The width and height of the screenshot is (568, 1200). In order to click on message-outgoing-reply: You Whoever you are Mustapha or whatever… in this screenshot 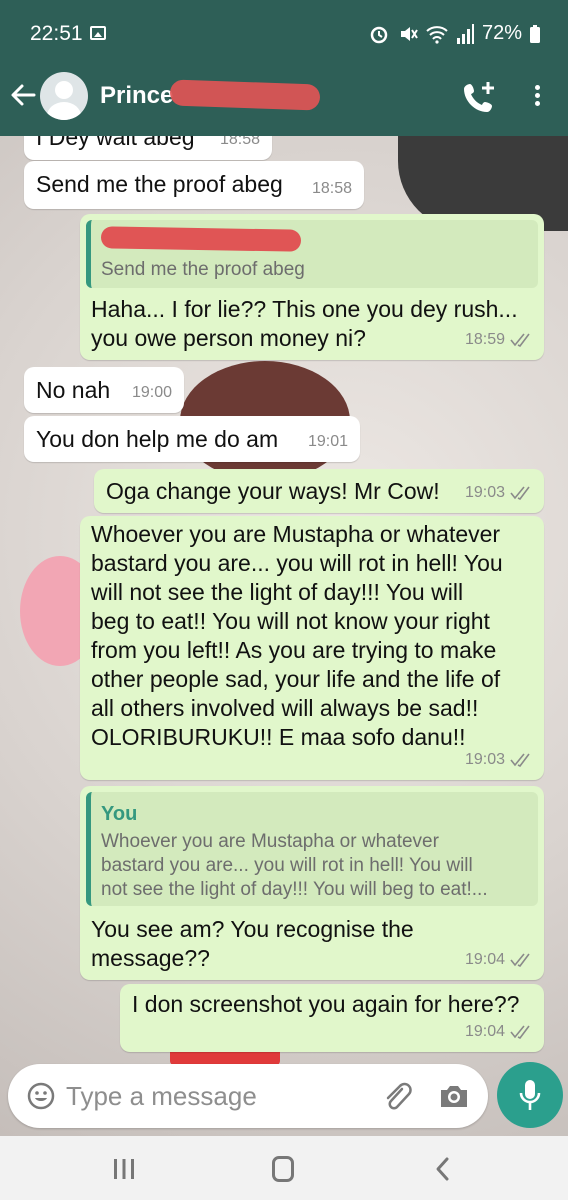, I will do `click(312, 883)`.